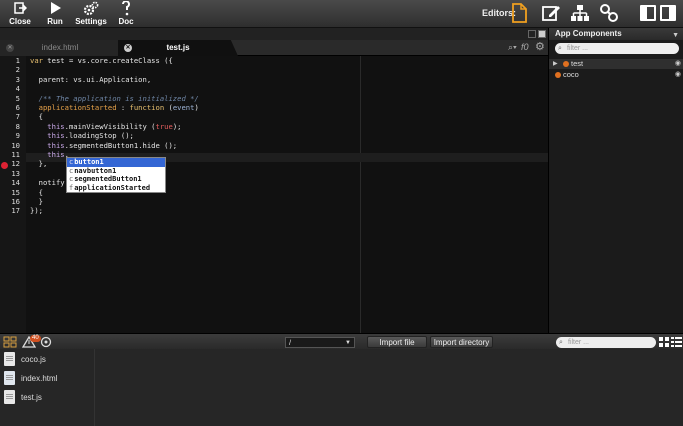 The image size is (683, 426). What do you see at coordinates (580, 13) in the screenshot?
I see `hierarchy-icon` at bounding box center [580, 13].